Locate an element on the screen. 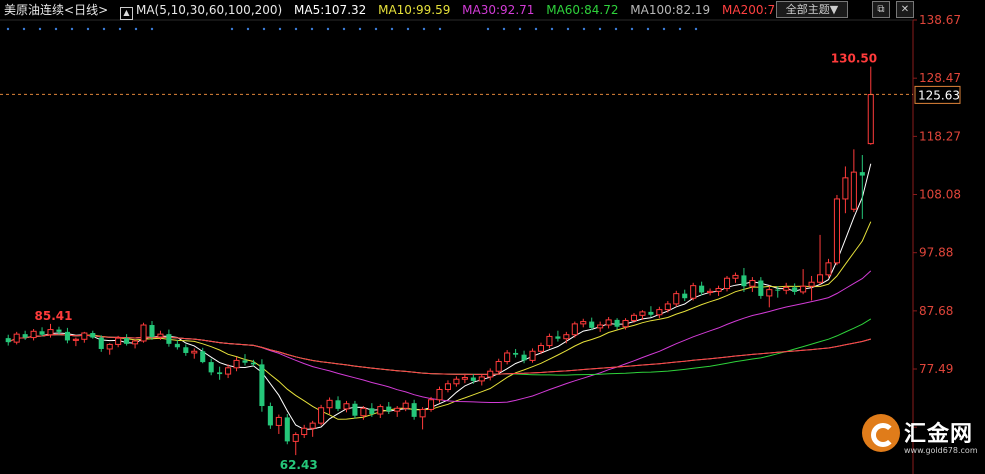 The height and width of the screenshot is (474, 985). price-annotation: 85.41 is located at coordinates (54, 316).